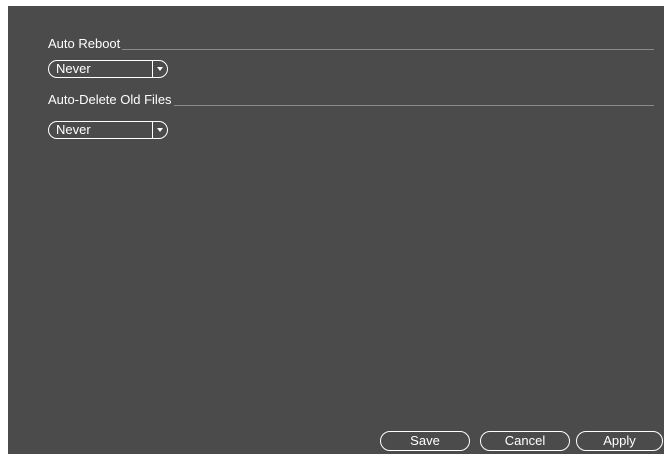 The width and height of the screenshot is (666, 454). I want to click on auto-reboot-label: Auto Reboot, so click(84, 43).